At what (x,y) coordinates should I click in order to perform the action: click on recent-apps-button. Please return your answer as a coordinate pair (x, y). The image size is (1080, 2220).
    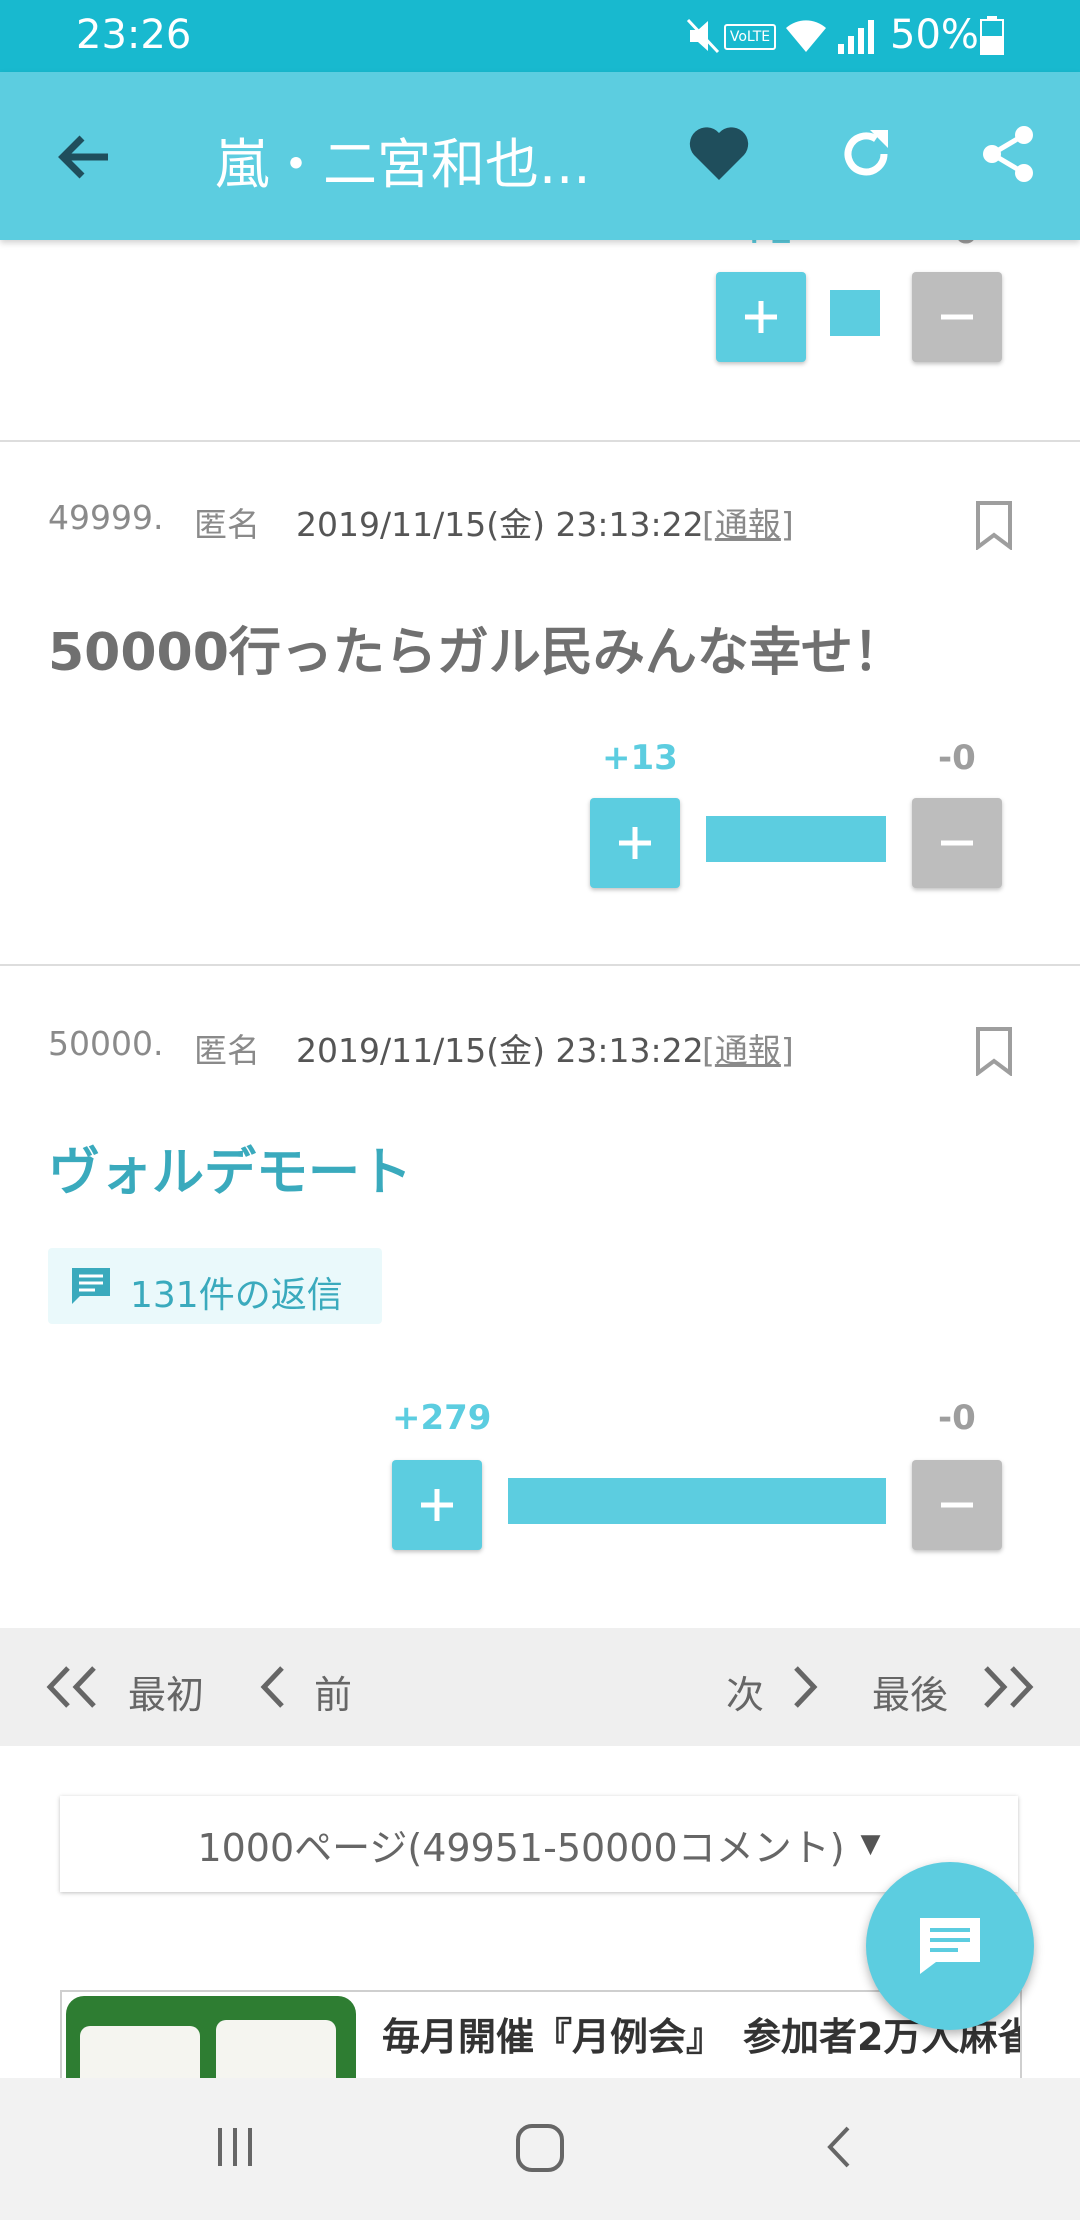
    Looking at the image, I should click on (235, 2149).